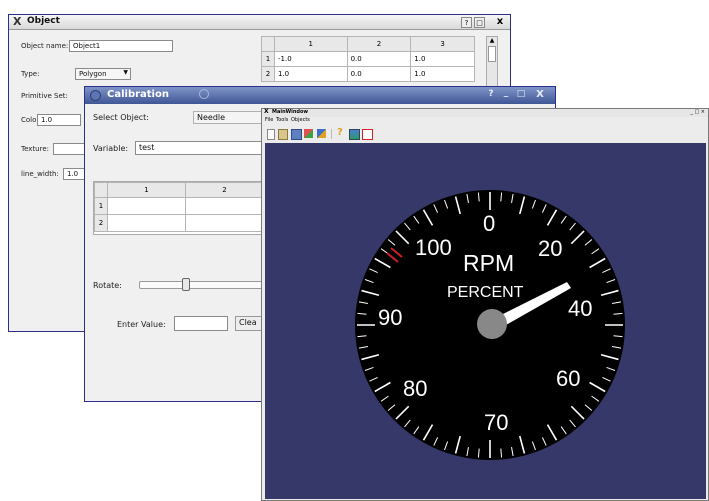 The height and width of the screenshot is (501, 709). I want to click on help-icon: ?, so click(340, 132).